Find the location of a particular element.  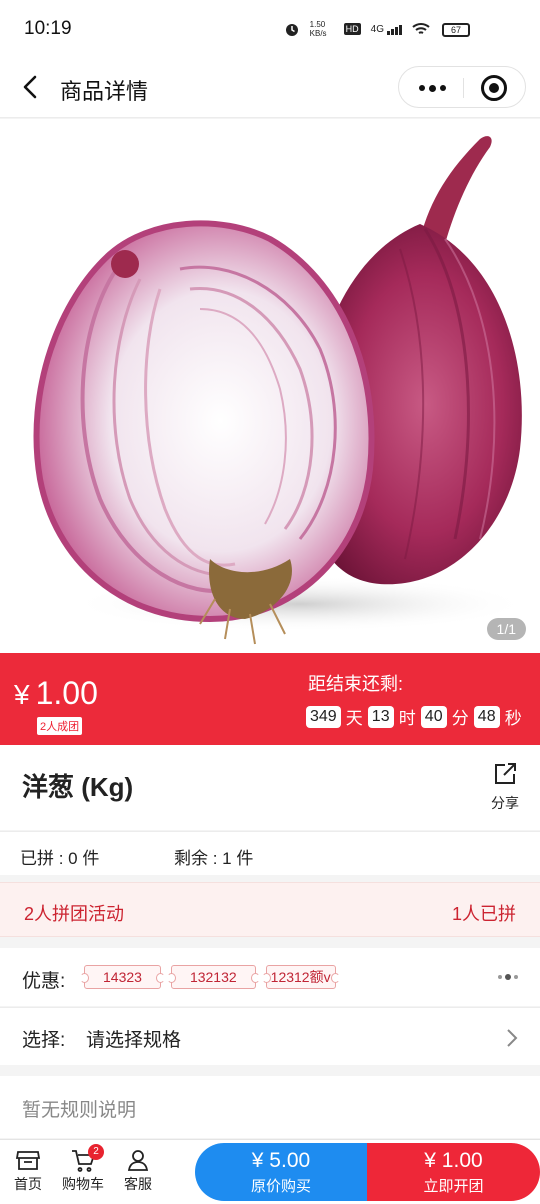

chevron-right-icon is located at coordinates (512, 1038).